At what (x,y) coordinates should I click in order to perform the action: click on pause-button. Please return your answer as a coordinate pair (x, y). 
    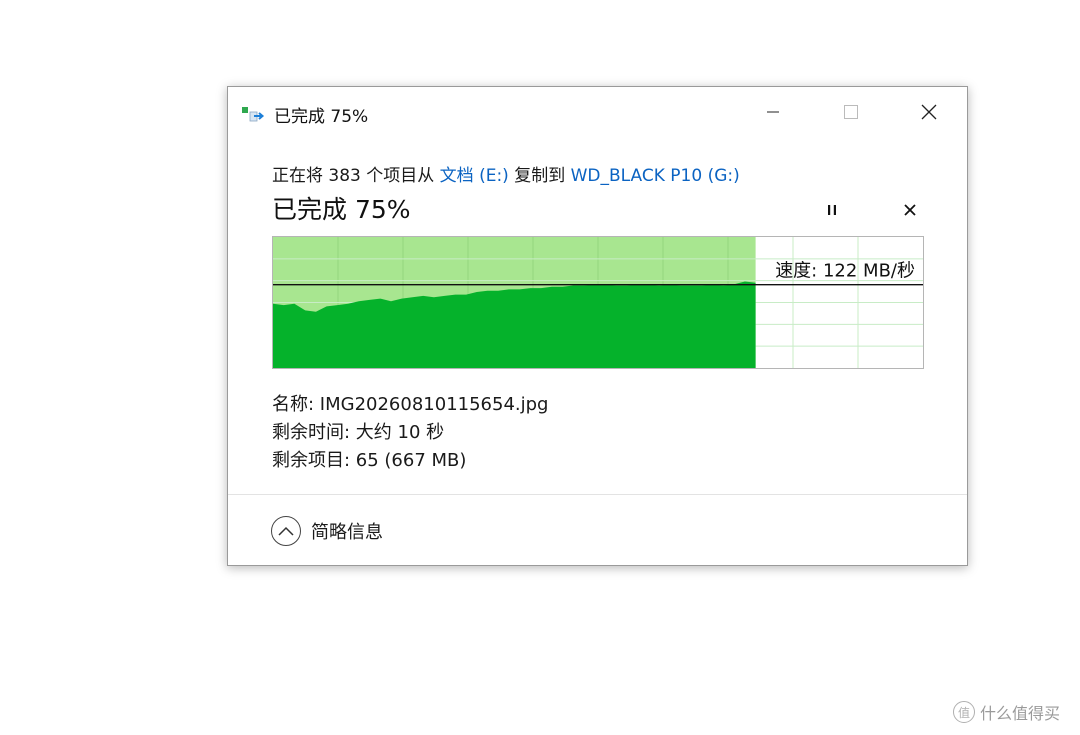
    Looking at the image, I should click on (832, 210).